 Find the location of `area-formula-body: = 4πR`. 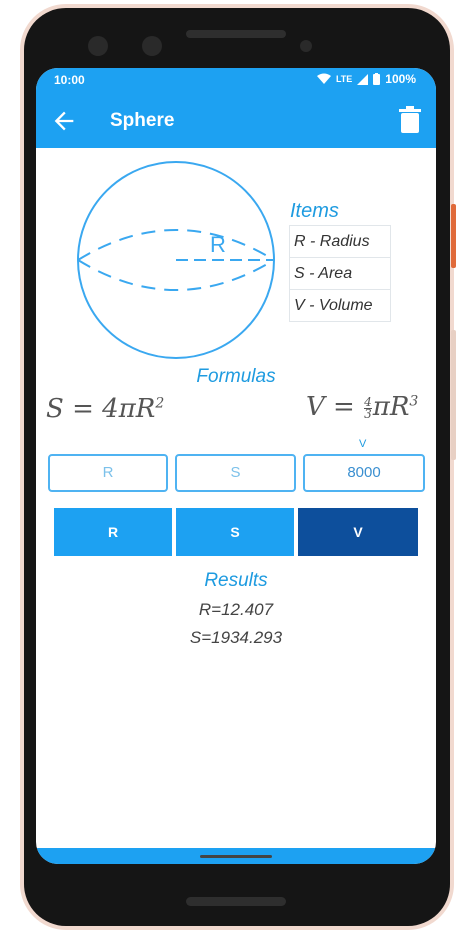

area-formula-body: = 4πR is located at coordinates (114, 409).